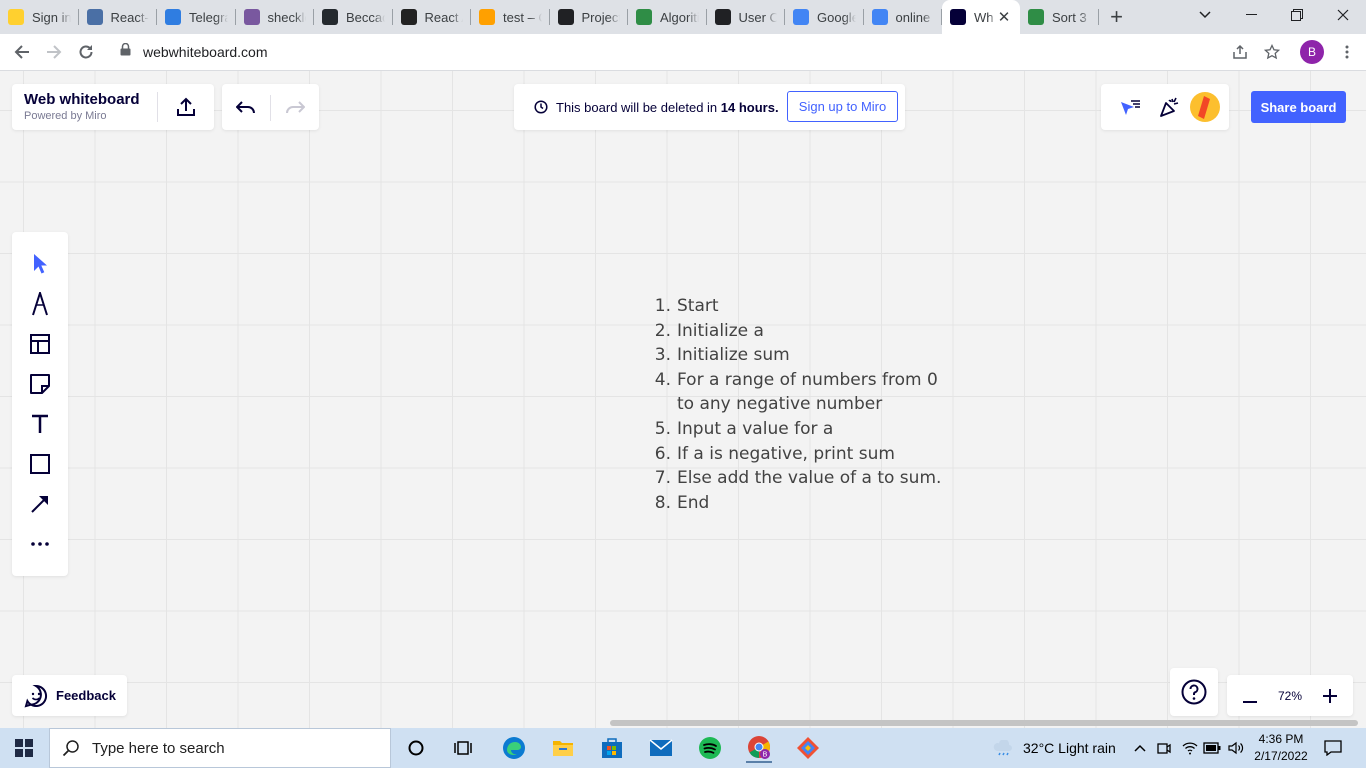 The image size is (1366, 768). I want to click on zoom-in-button, so click(1330, 696).